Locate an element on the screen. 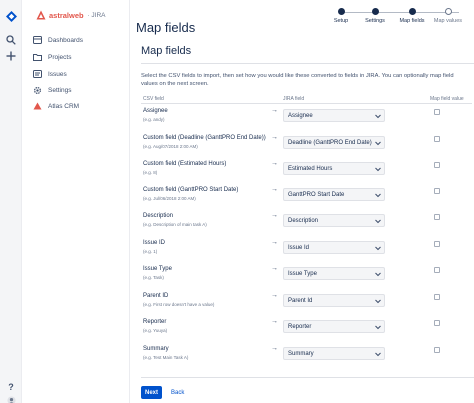 This screenshot has width=474, height=403. jira-field-select: Description is located at coordinates (334, 220).